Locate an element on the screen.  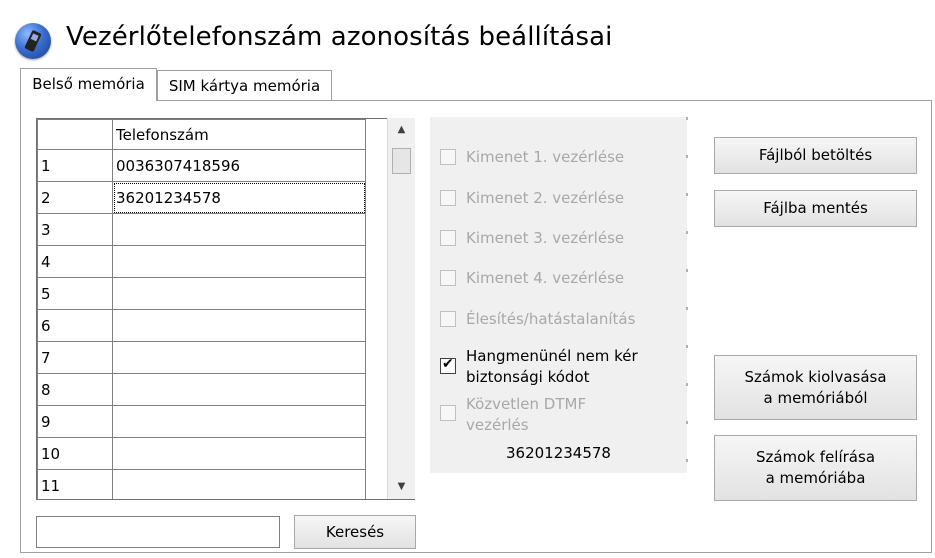
tab-sim-card-memory: SIM kártya memória is located at coordinates (244, 85).